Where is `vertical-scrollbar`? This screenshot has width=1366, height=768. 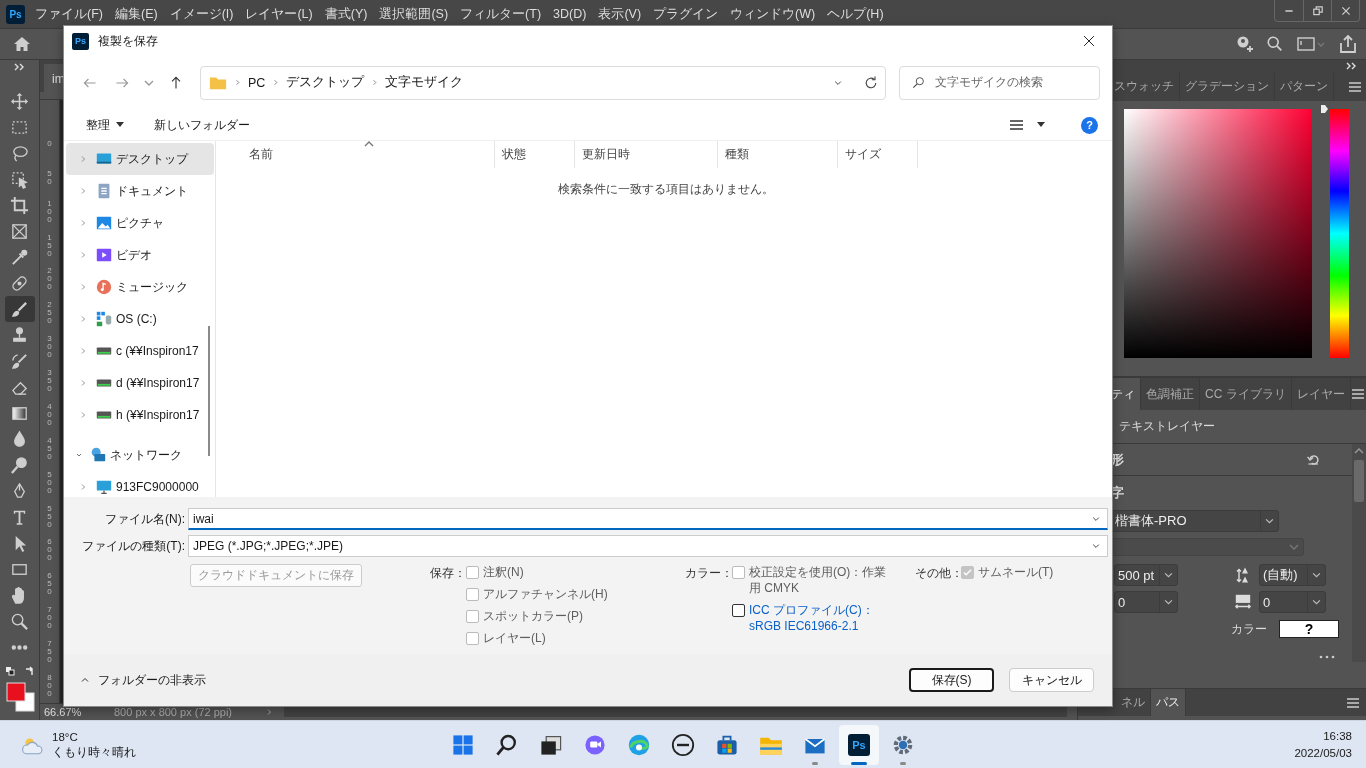 vertical-scrollbar is located at coordinates (1359, 553).